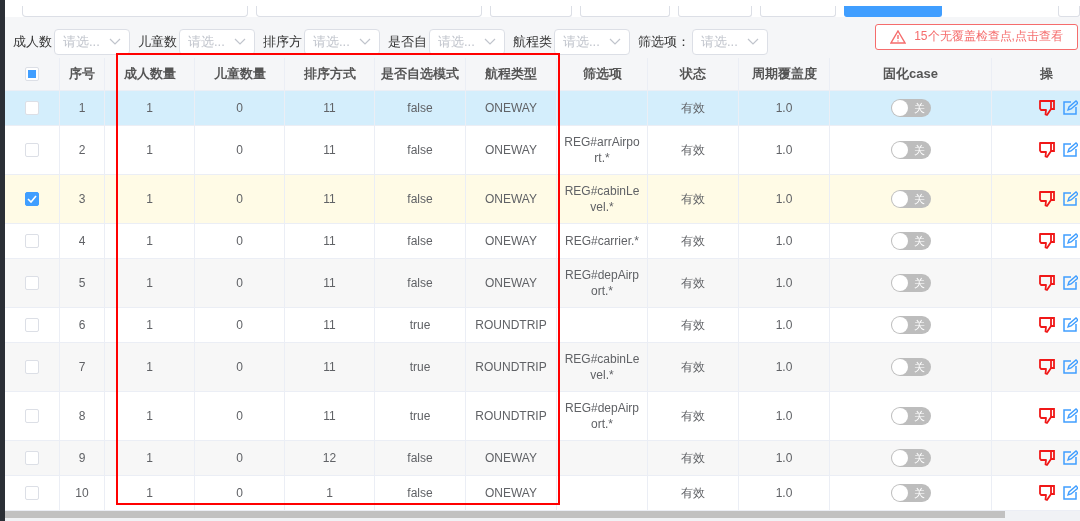 The height and width of the screenshot is (521, 1080). What do you see at coordinates (542, 108) in the screenshot?
I see `table-row: 1 1 0 11 false ONEWAY 有效 1.0 关` at bounding box center [542, 108].